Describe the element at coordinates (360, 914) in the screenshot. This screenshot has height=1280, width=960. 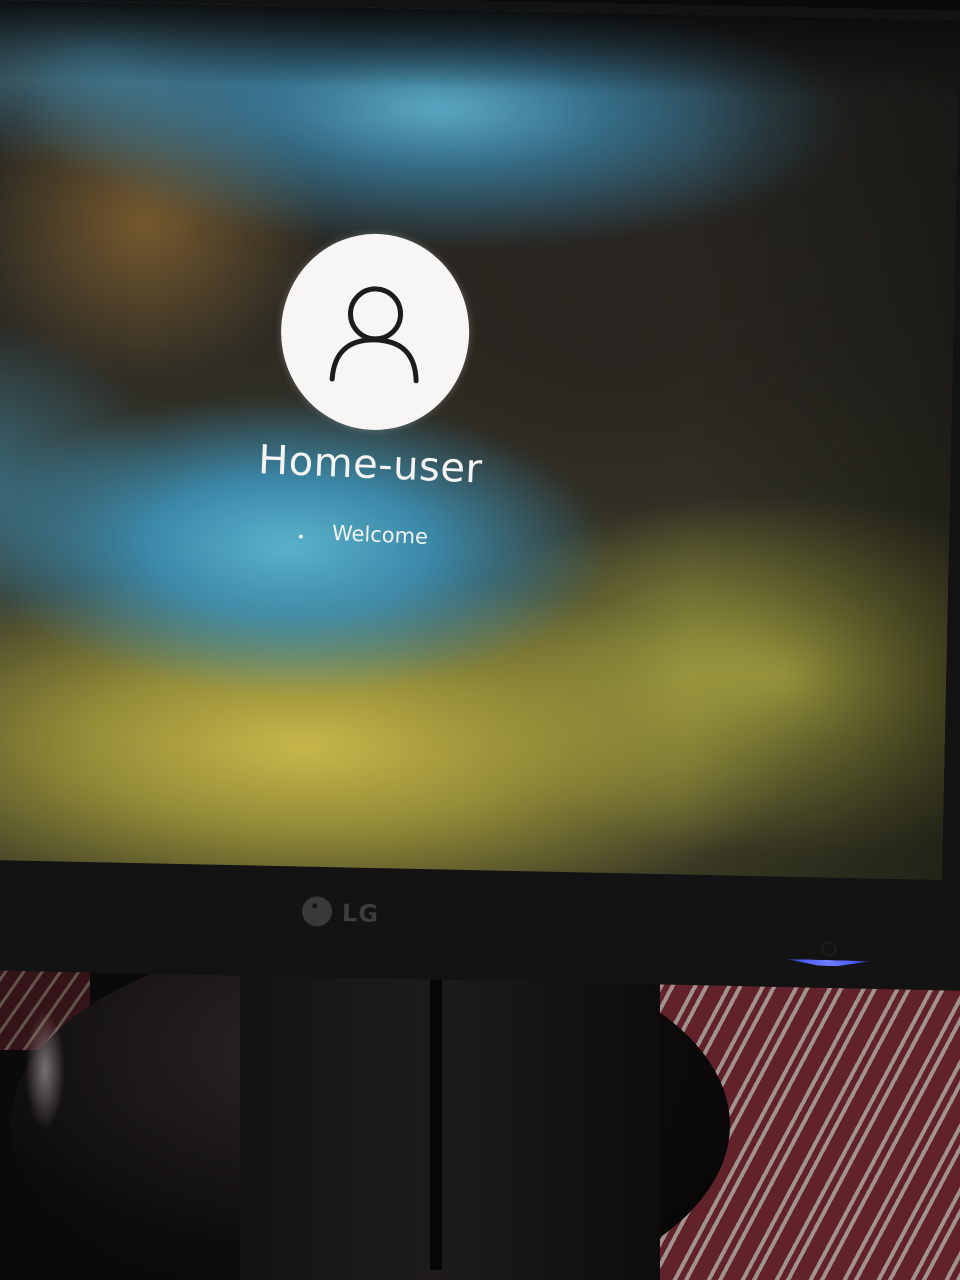
I see `brand-label: LG` at that location.